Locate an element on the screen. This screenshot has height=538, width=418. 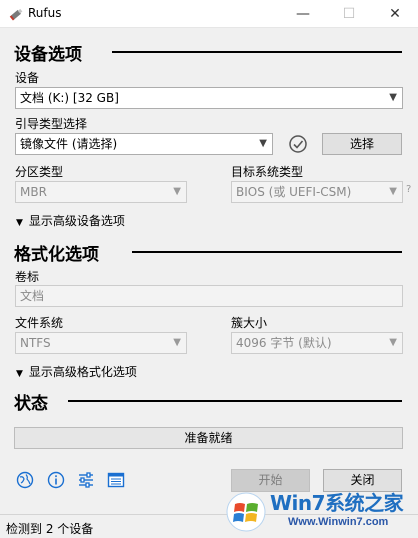
status-section-title: 状态 is located at coordinates (31, 404).